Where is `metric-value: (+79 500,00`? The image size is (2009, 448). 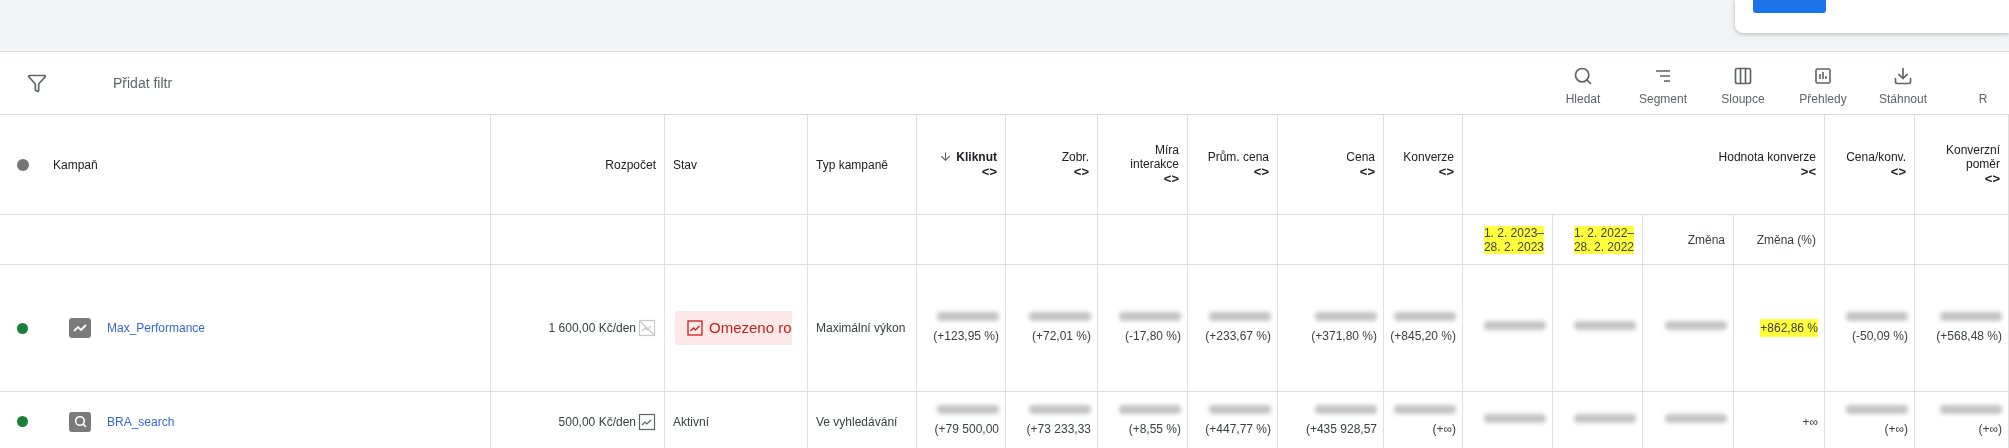
metric-value: (+79 500,00 is located at coordinates (966, 429).